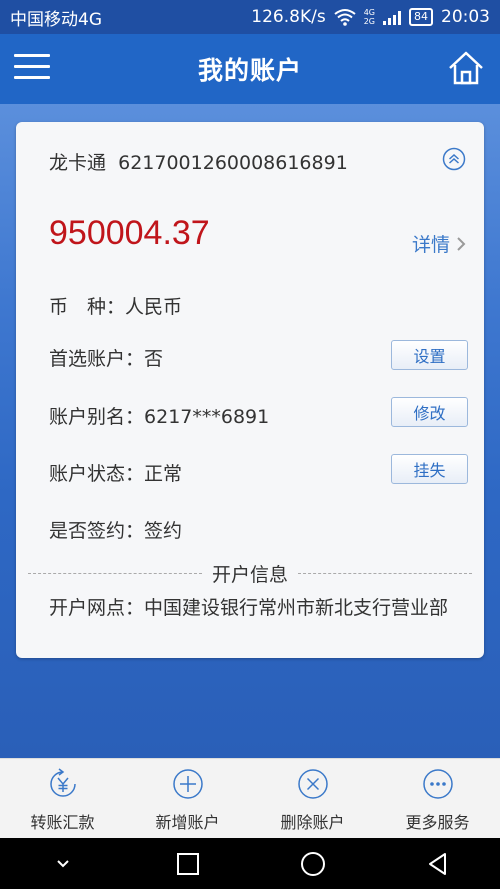  I want to click on preferred-account-row: 首选账户：否, so click(106, 357).